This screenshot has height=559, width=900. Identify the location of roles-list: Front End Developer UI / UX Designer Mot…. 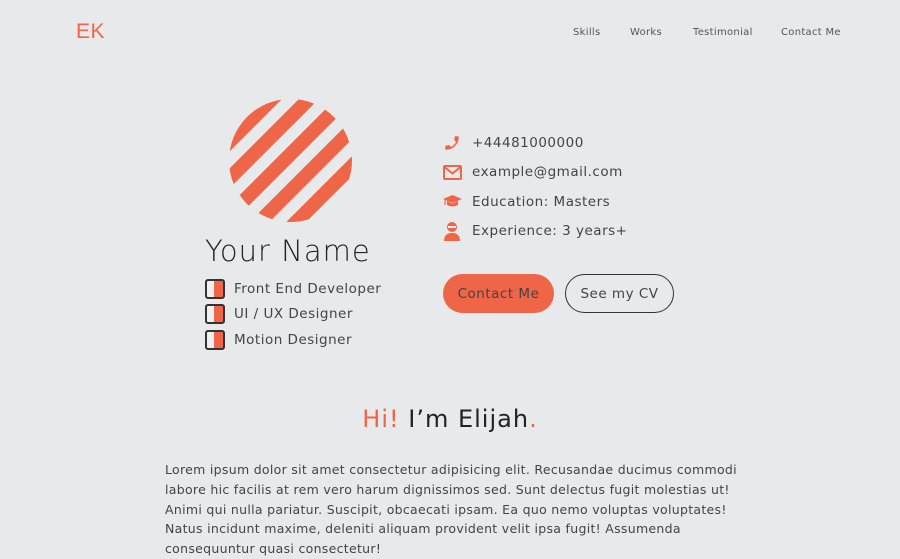
(293, 314).